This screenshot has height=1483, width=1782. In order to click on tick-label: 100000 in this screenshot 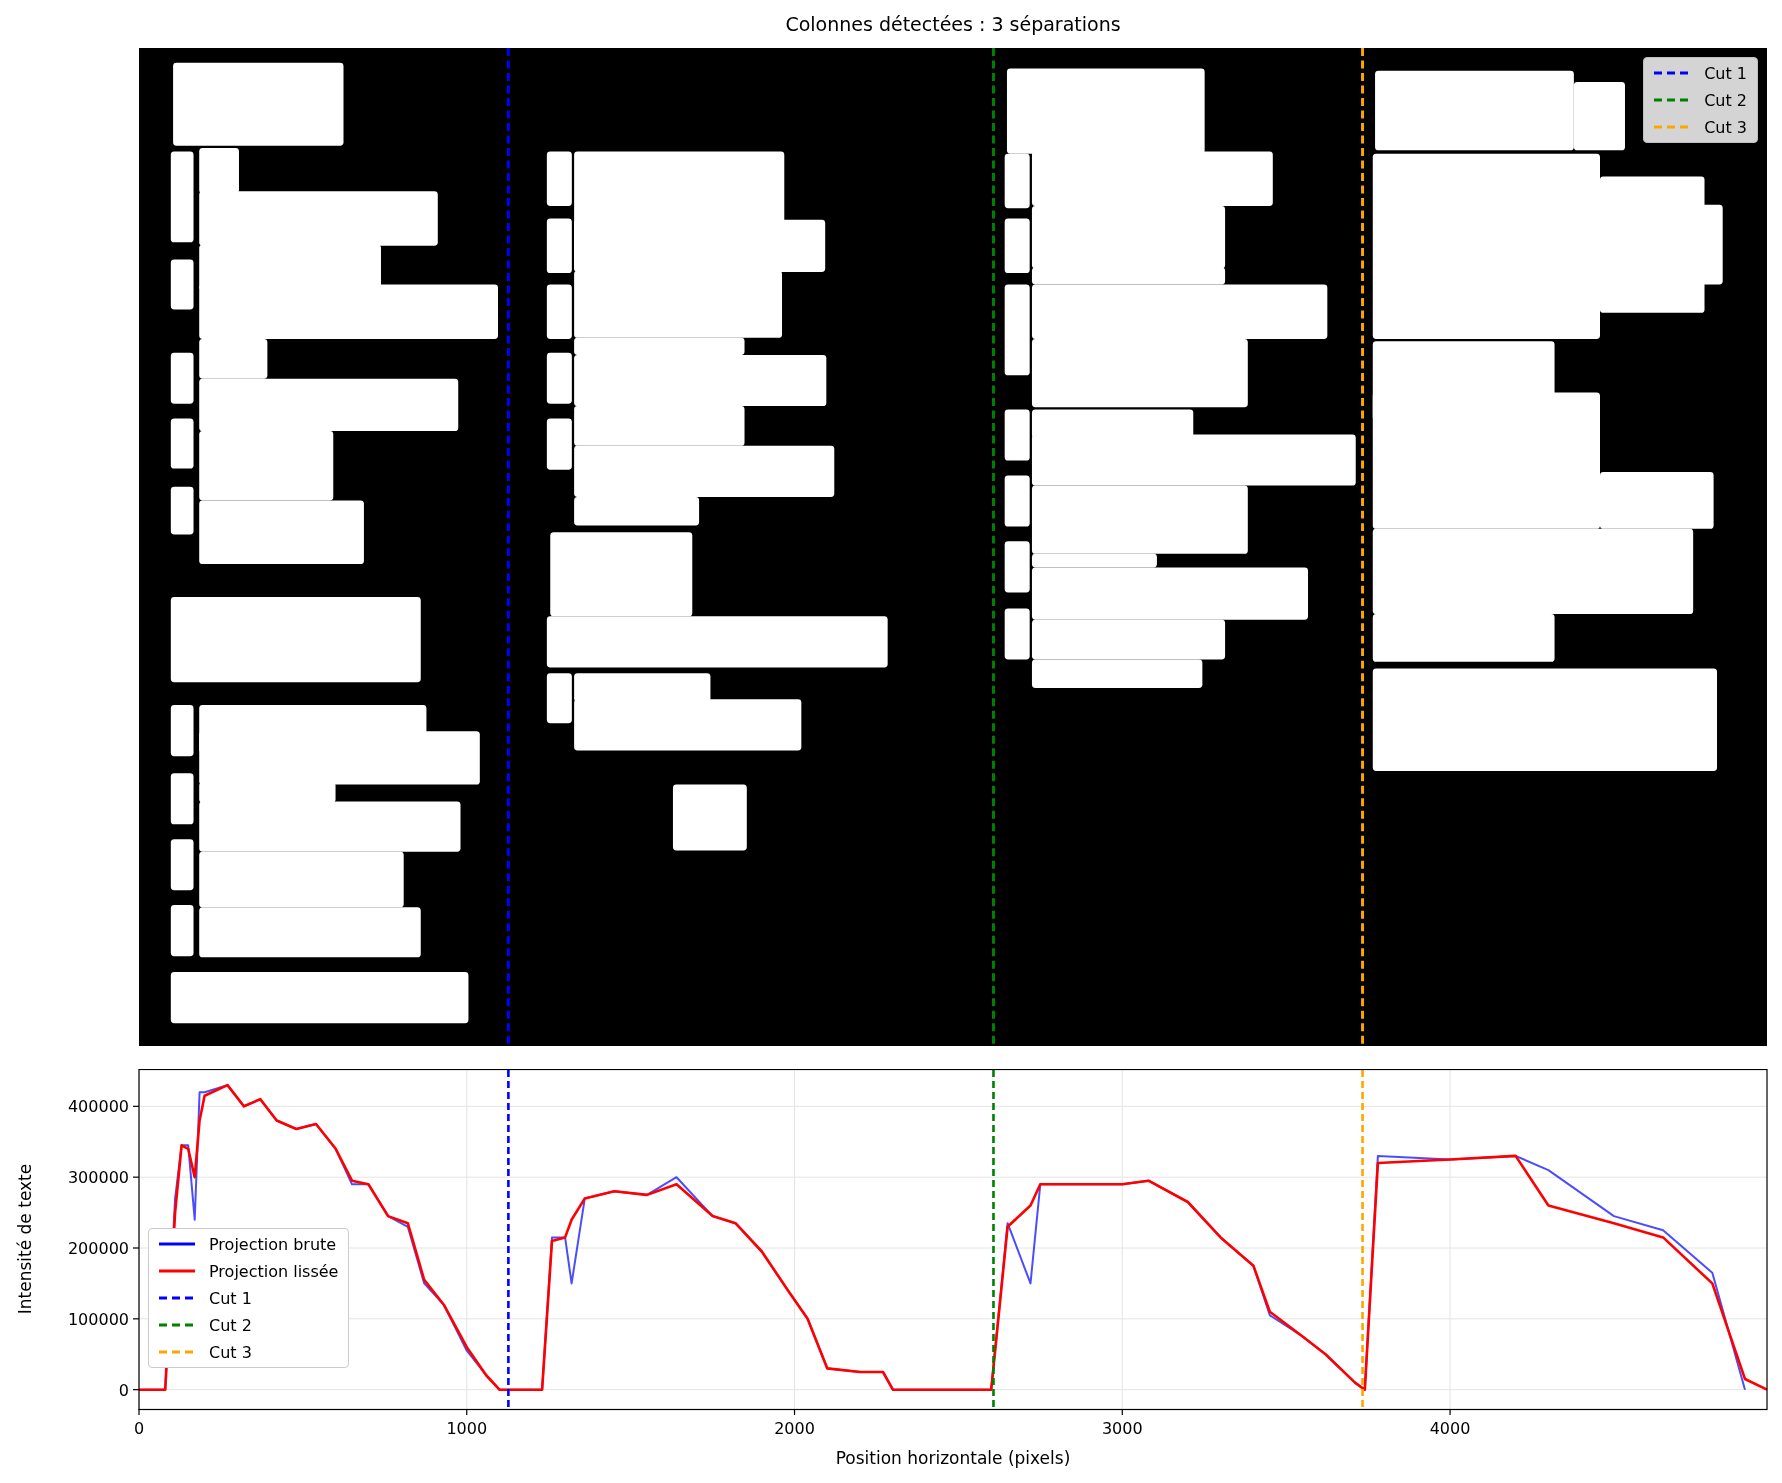, I will do `click(98, 1319)`.